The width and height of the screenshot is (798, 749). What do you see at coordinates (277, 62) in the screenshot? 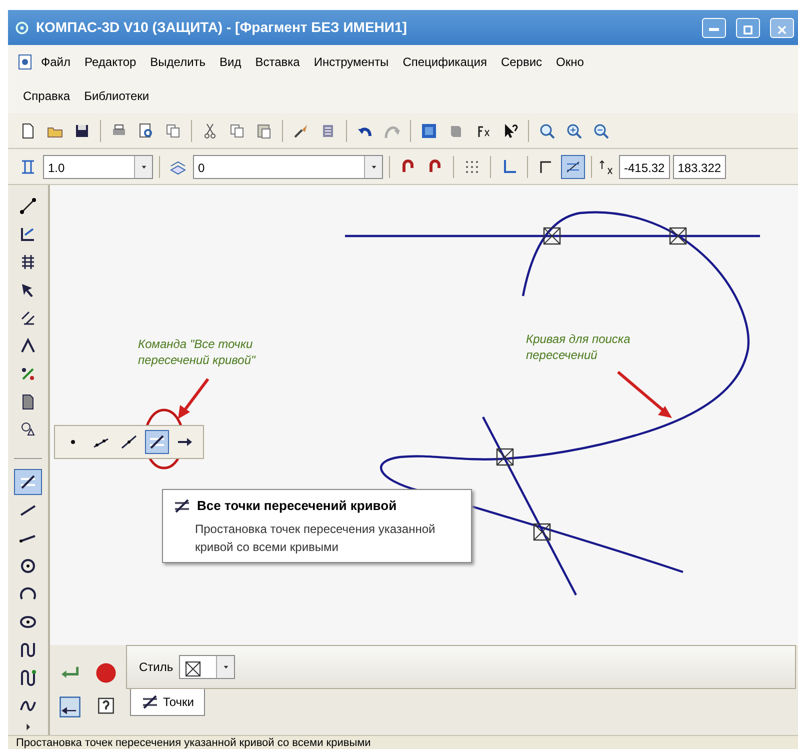
I see `menu-item: Вставка` at bounding box center [277, 62].